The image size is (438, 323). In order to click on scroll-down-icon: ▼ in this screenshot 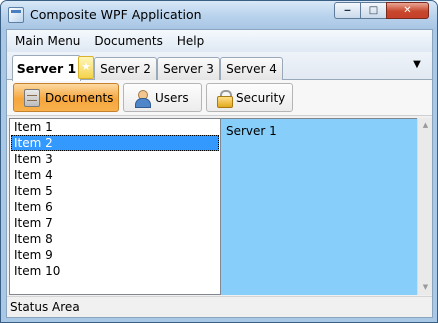, I will do `click(425, 287)`.